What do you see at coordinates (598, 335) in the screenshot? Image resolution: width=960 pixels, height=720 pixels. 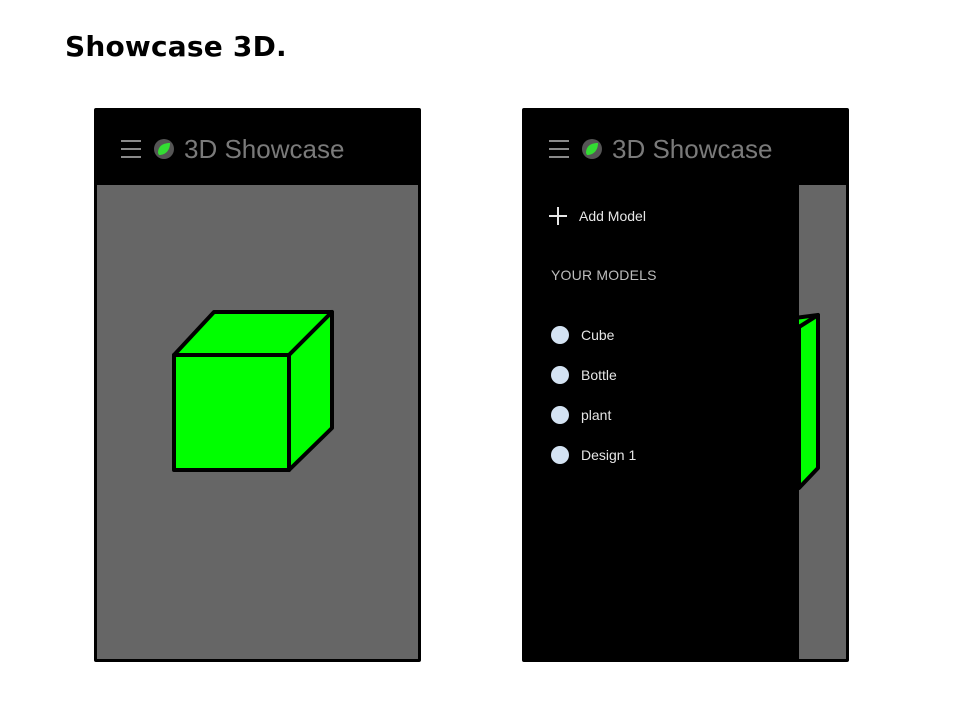 I see `model-label: Cube` at bounding box center [598, 335].